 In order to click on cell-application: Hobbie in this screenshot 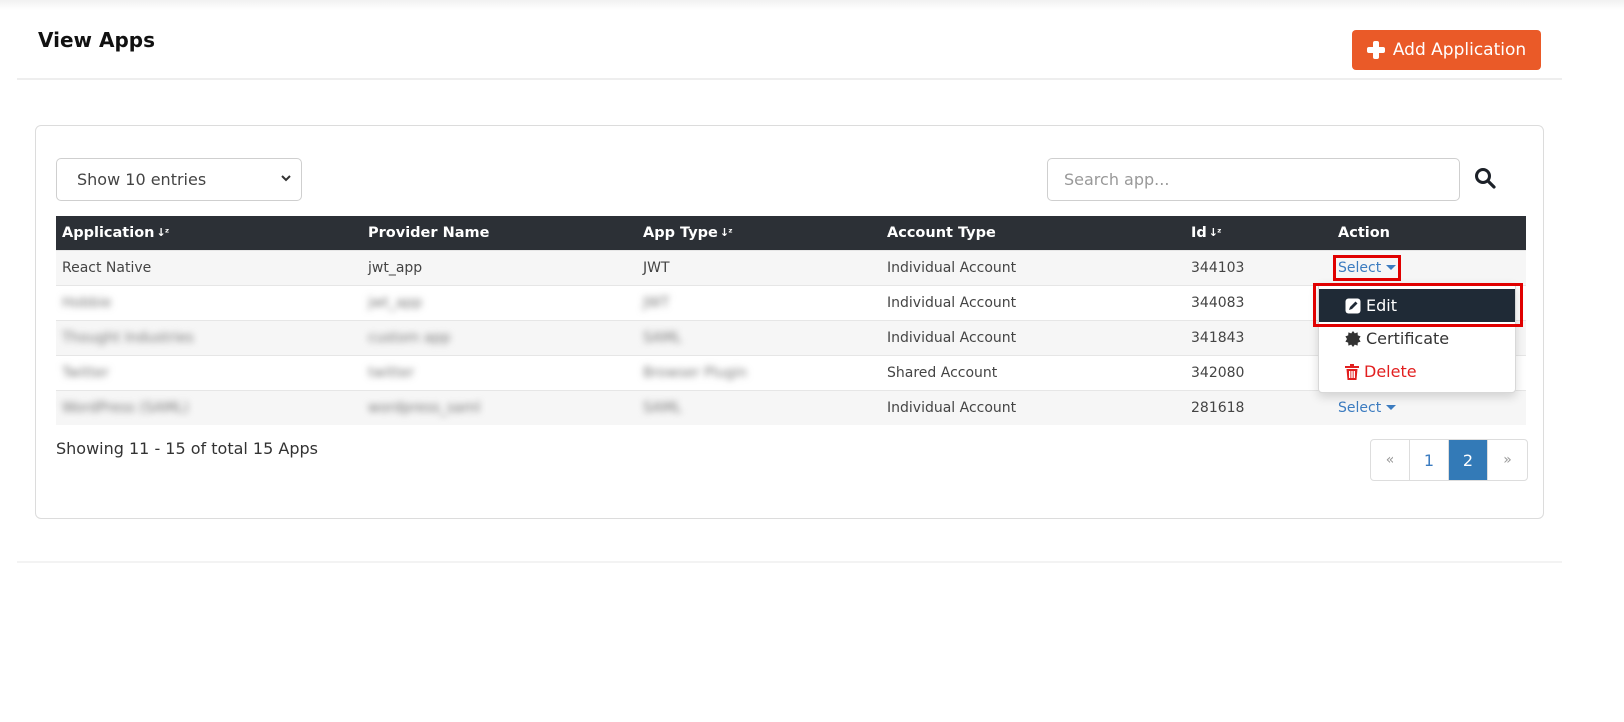, I will do `click(209, 302)`.